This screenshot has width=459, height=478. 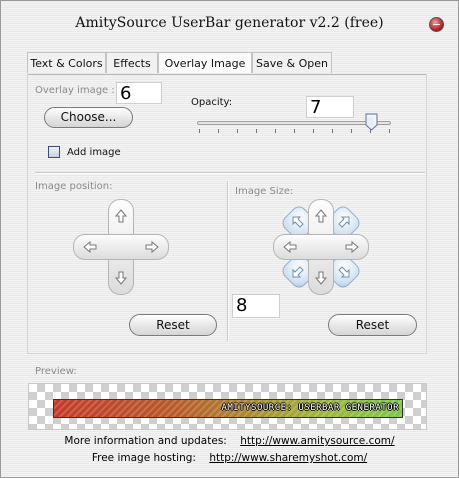 I want to click on move-up-arrow-icon, so click(x=121, y=216).